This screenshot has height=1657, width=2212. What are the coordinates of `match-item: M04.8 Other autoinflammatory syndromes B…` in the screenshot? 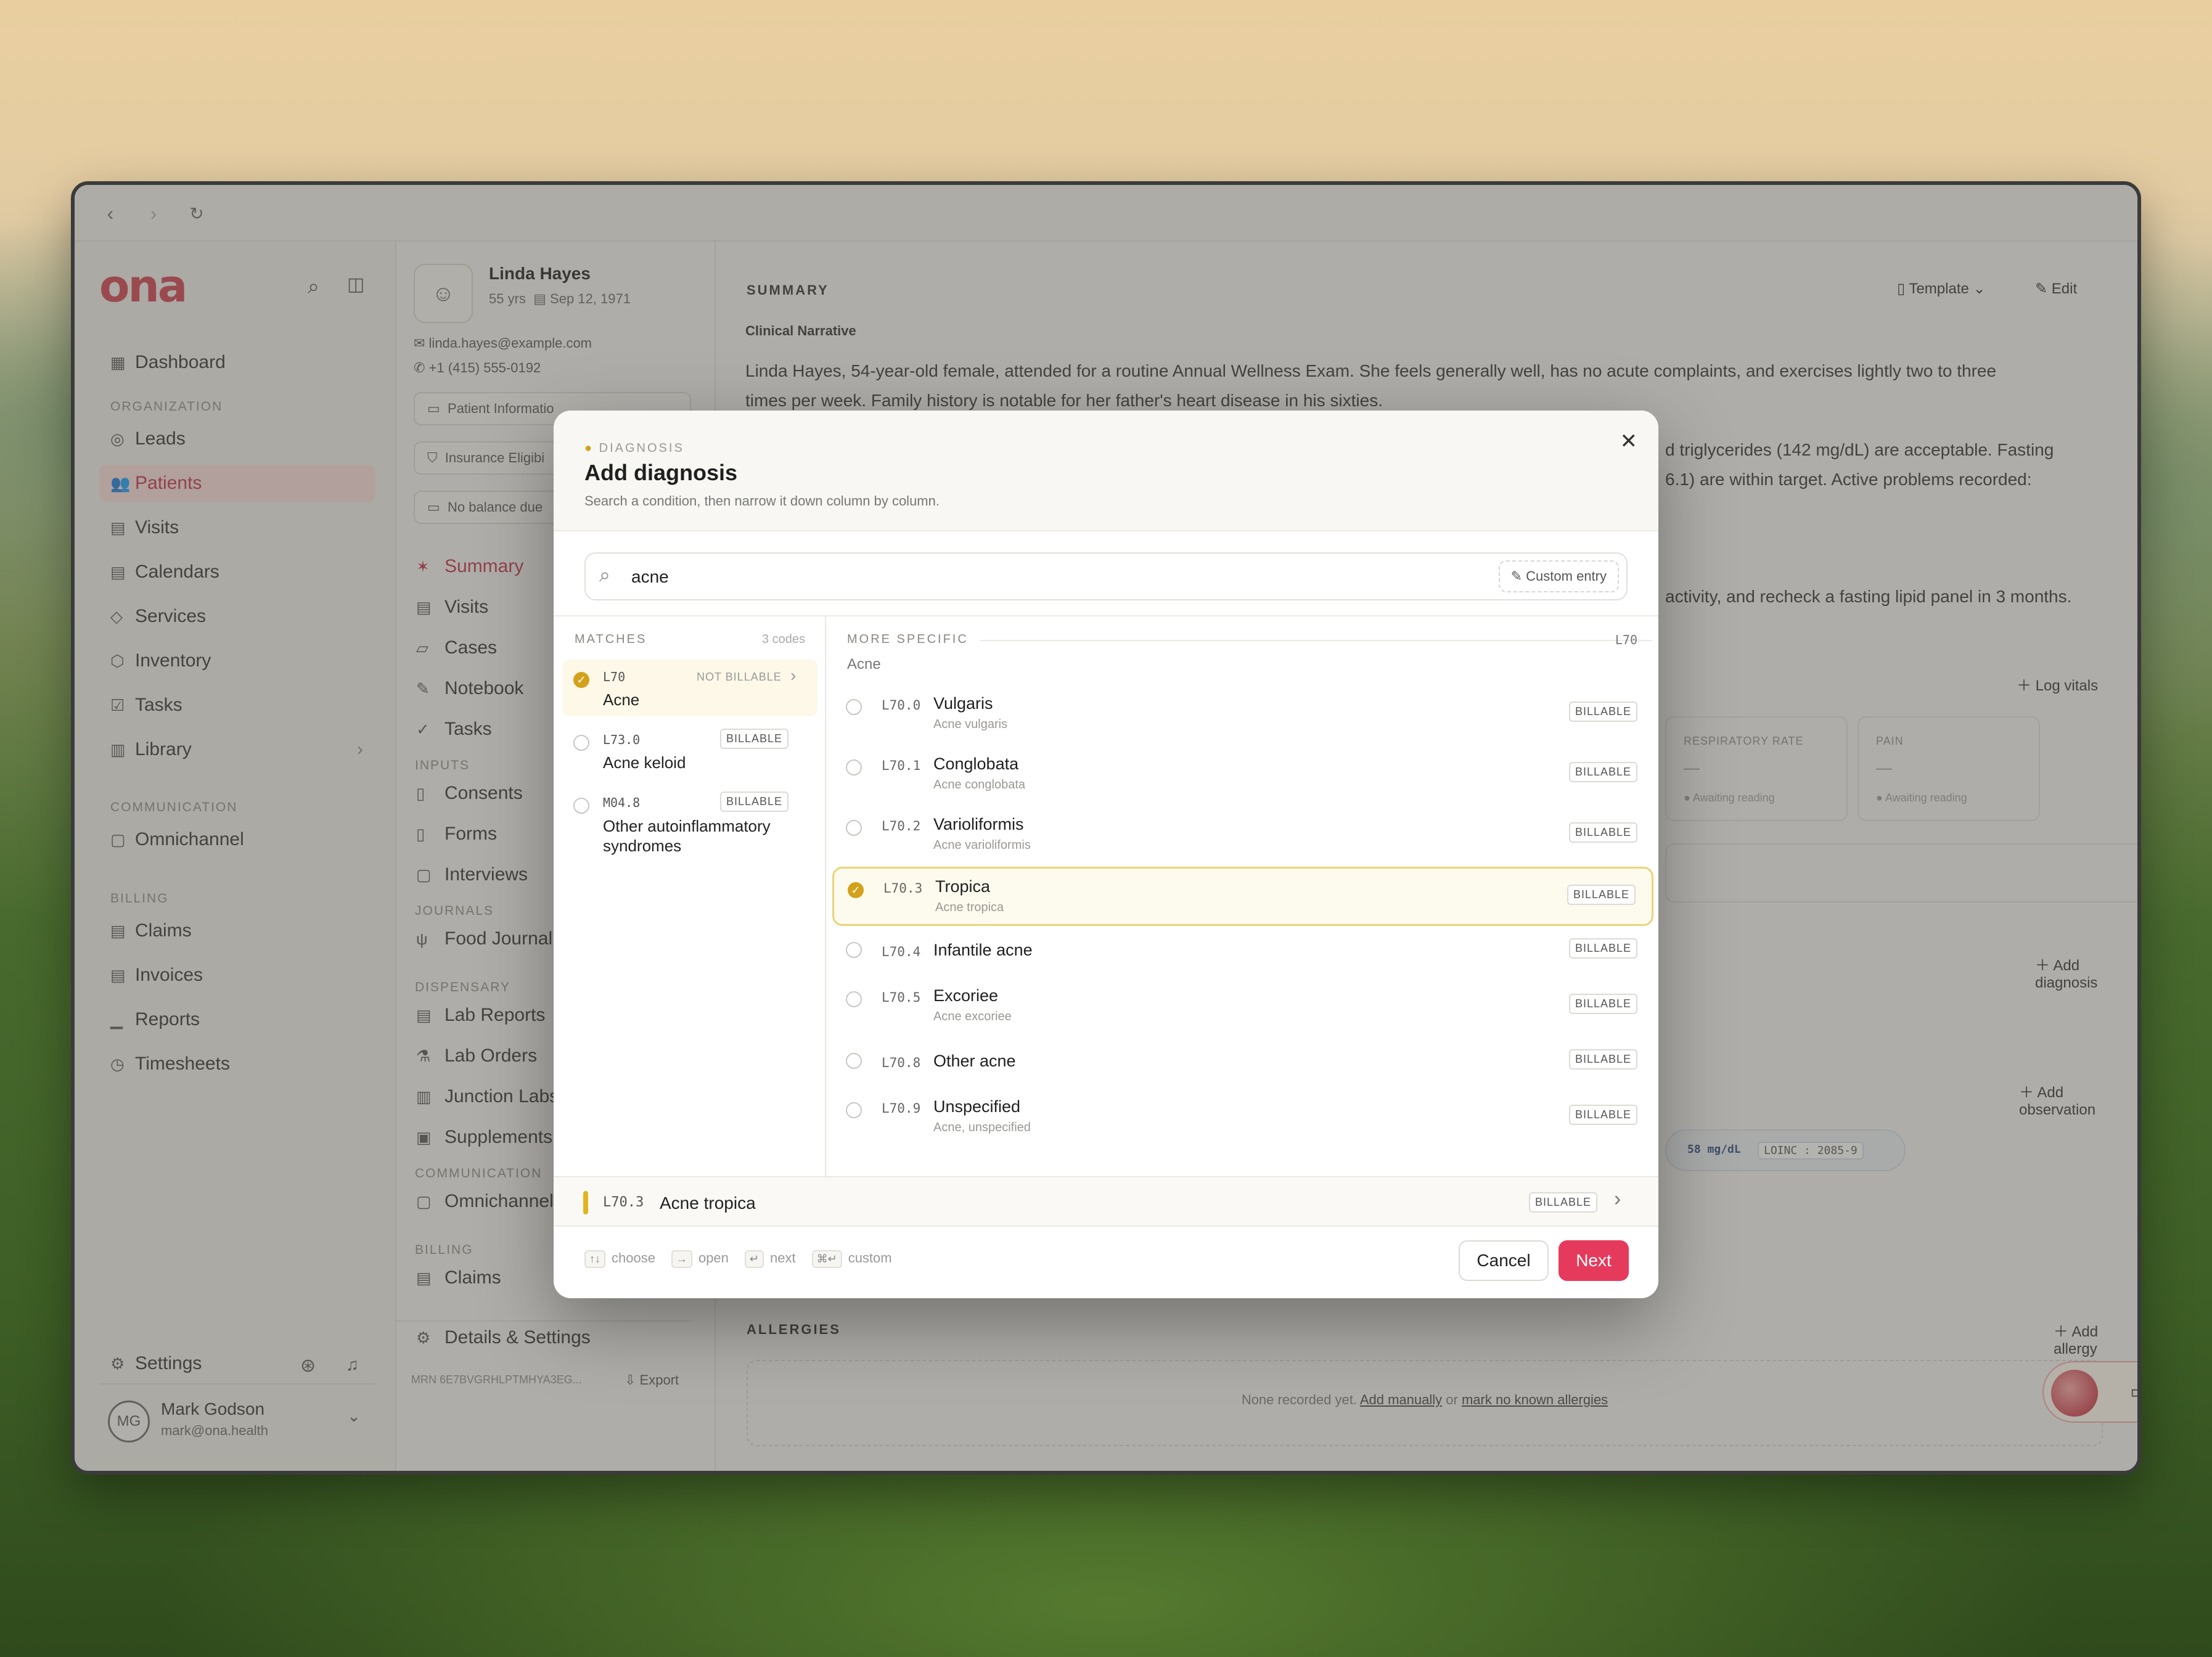 It's located at (689, 822).